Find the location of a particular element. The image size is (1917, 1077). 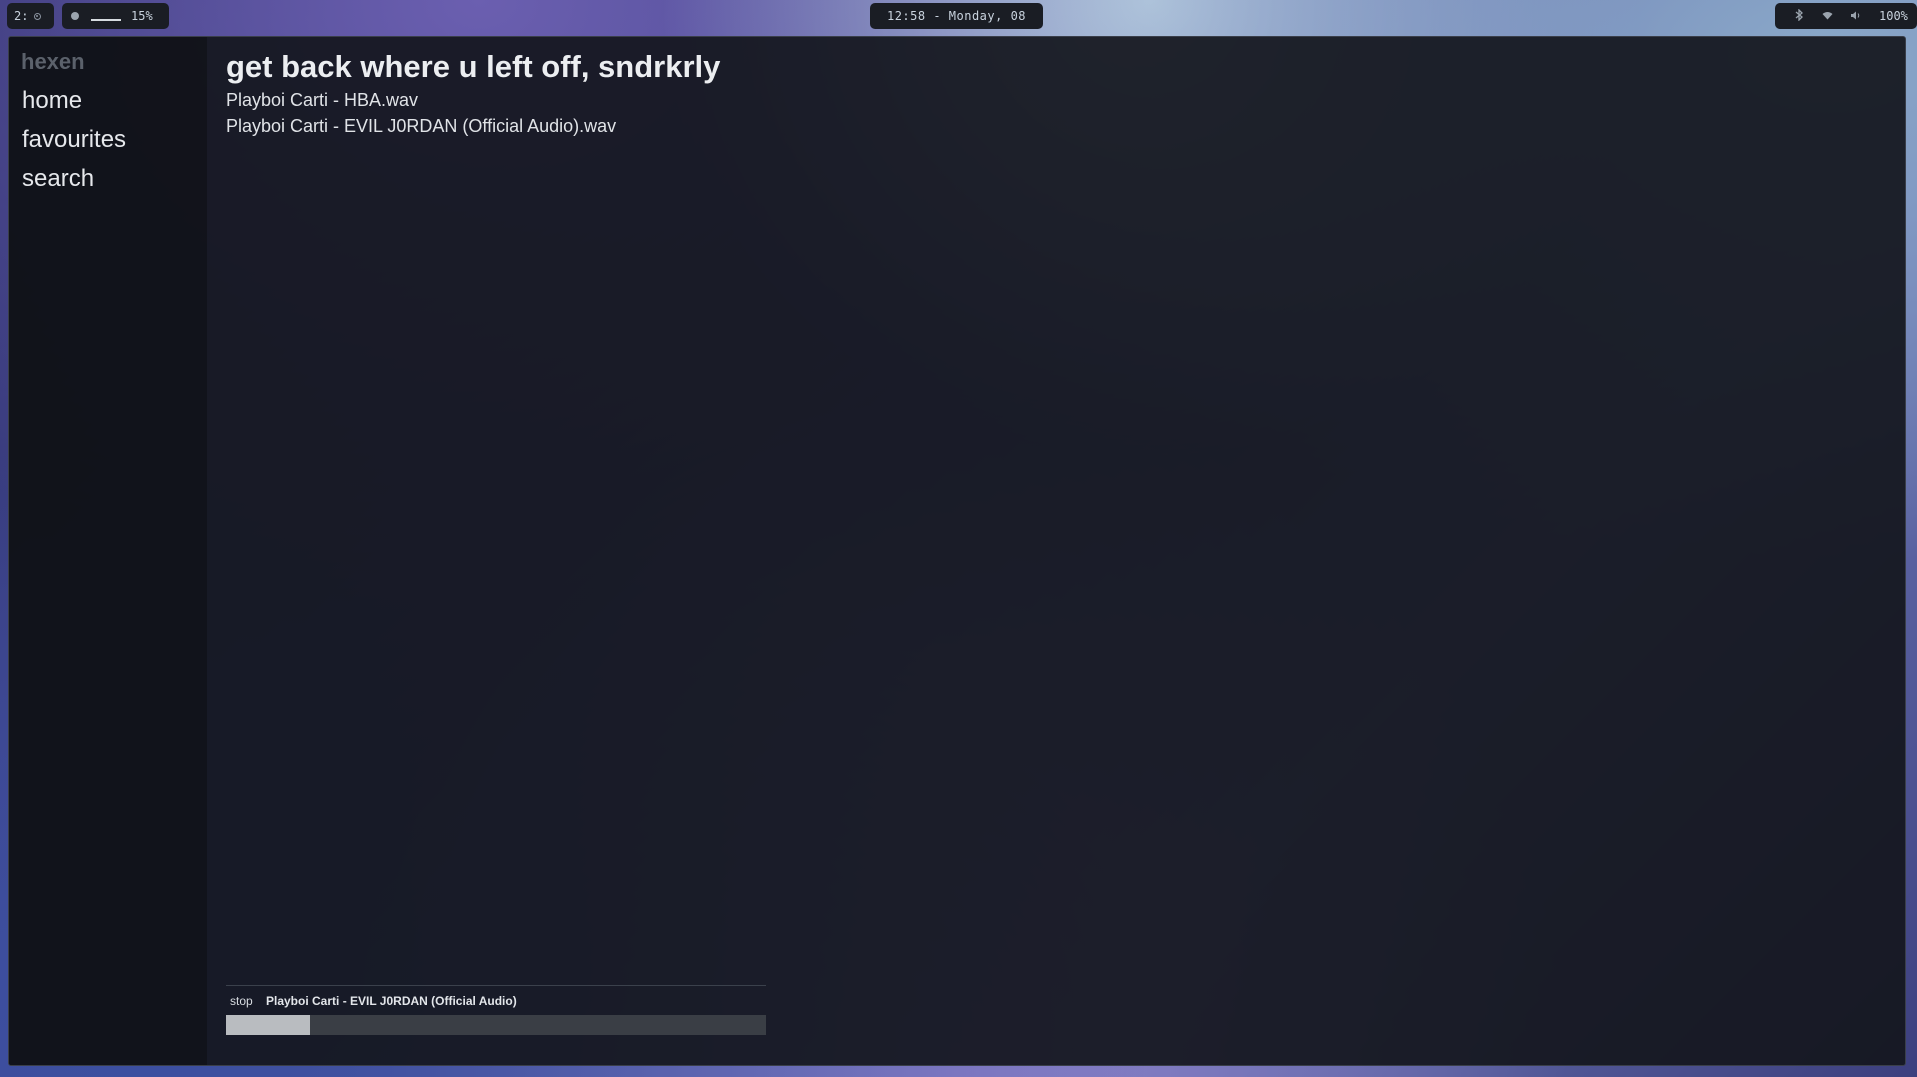

brightness-value: 15% is located at coordinates (142, 16).